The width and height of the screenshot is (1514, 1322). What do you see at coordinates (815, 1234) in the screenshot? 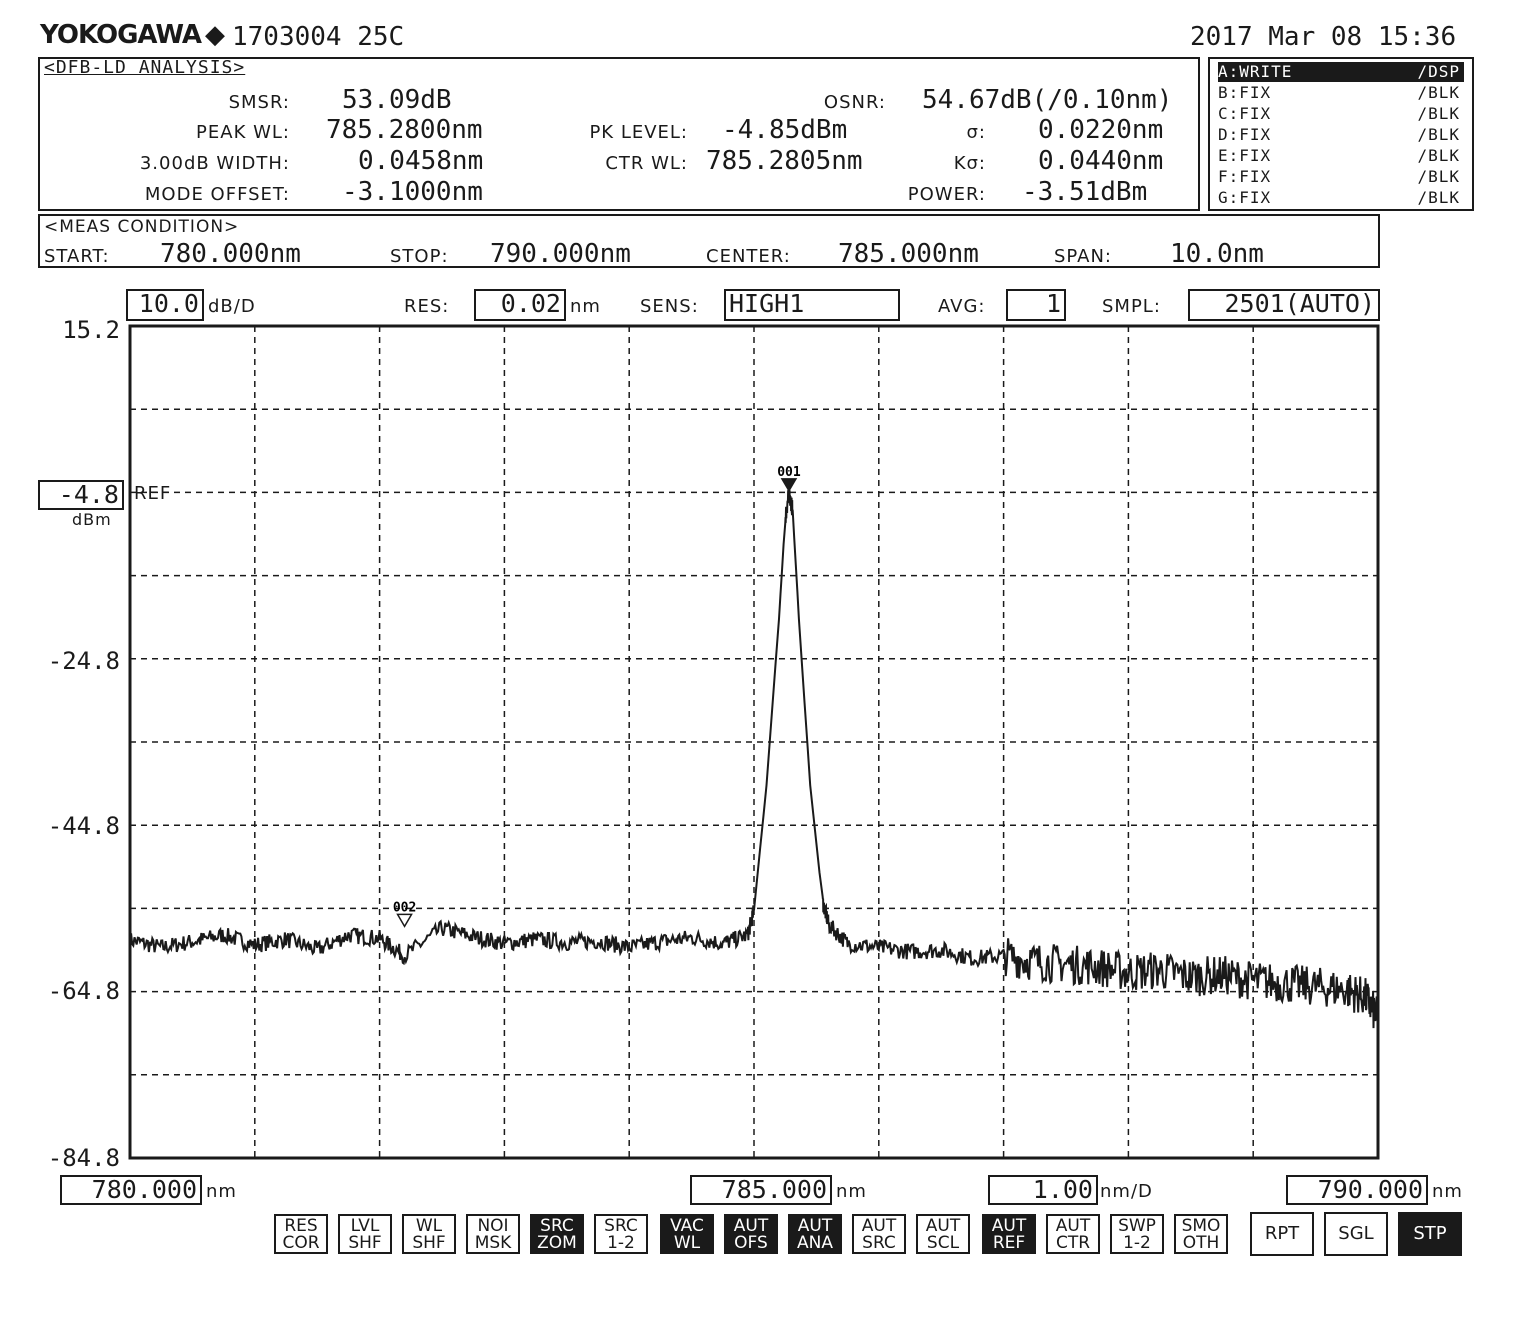
I see `softkey-aut-ana: AUT ANA` at bounding box center [815, 1234].